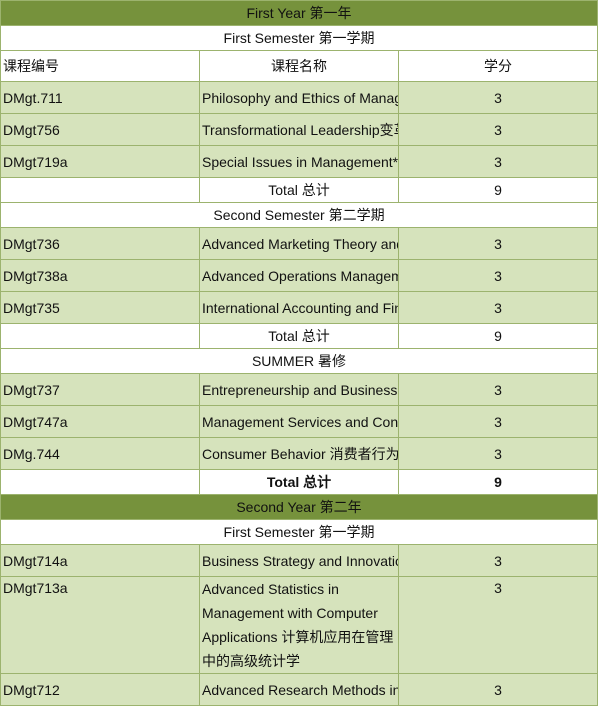 Image resolution: width=600 pixels, height=706 pixels. I want to click on course-code: DMgt736, so click(100, 243).